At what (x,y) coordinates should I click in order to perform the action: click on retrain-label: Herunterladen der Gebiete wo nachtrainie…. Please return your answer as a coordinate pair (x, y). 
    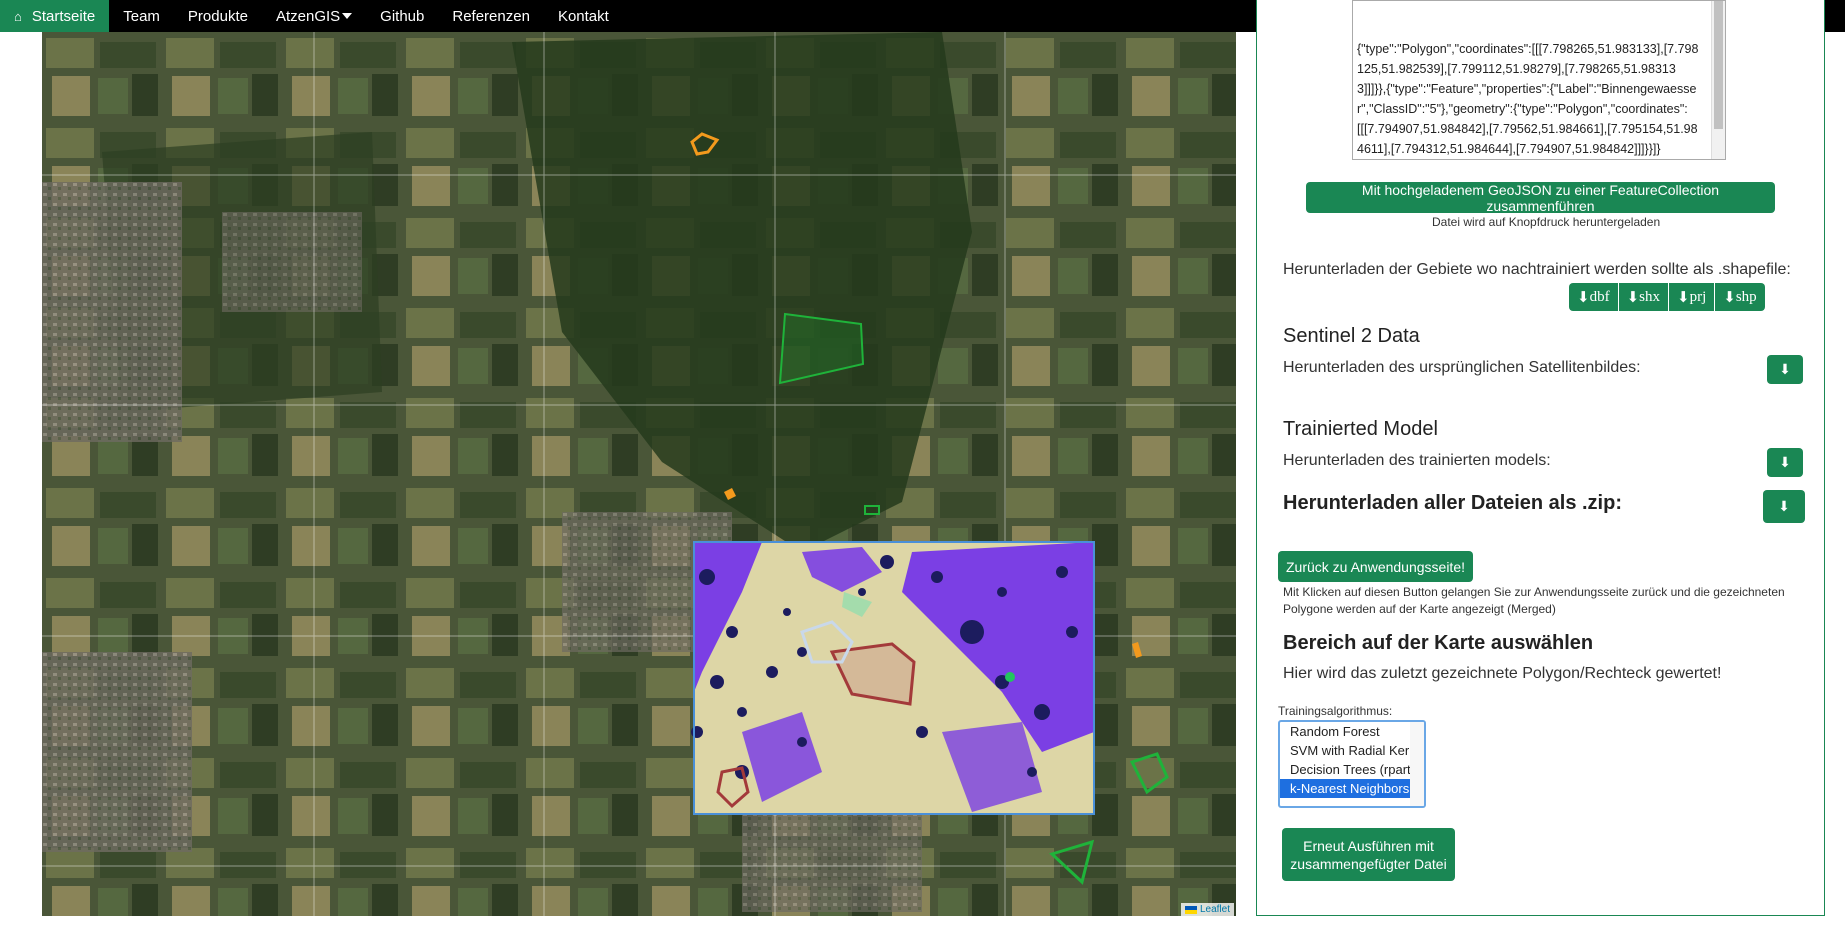
    Looking at the image, I should click on (1537, 269).